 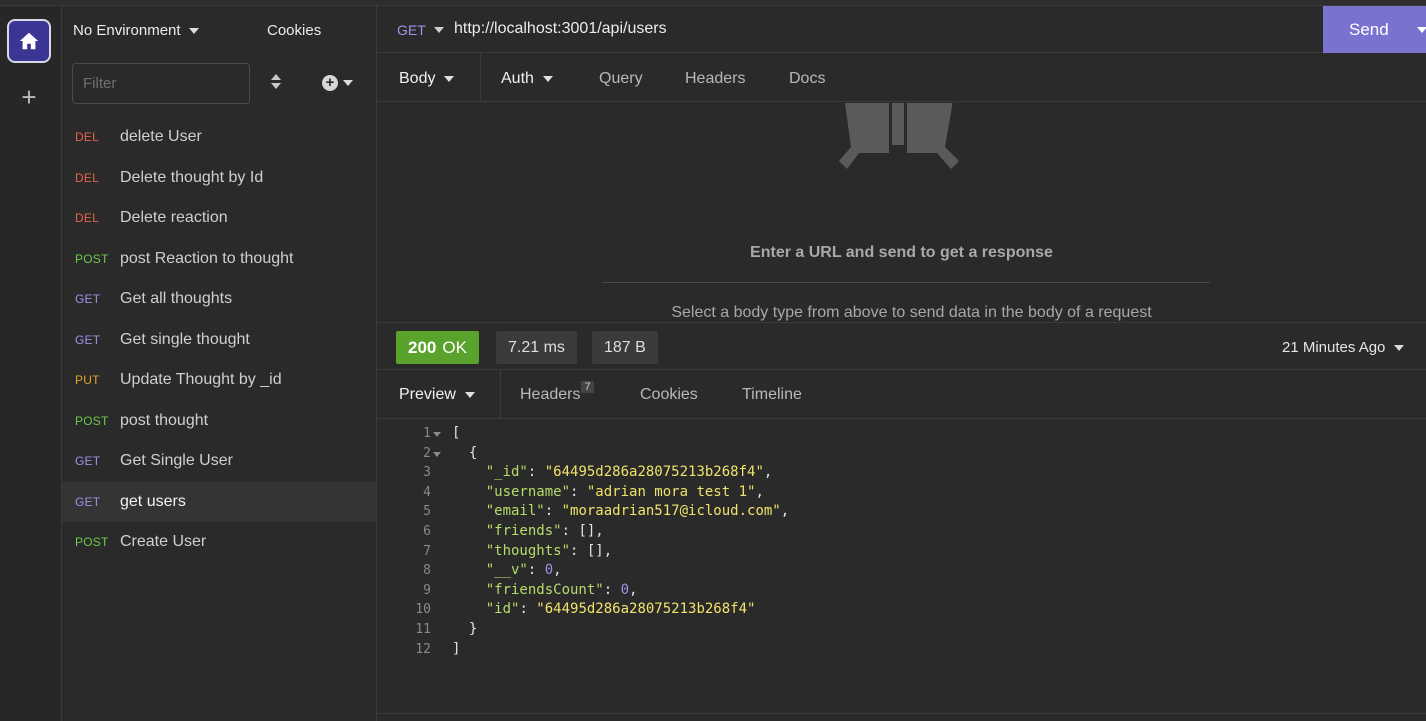 What do you see at coordinates (276, 84) in the screenshot?
I see `sort-icon` at bounding box center [276, 84].